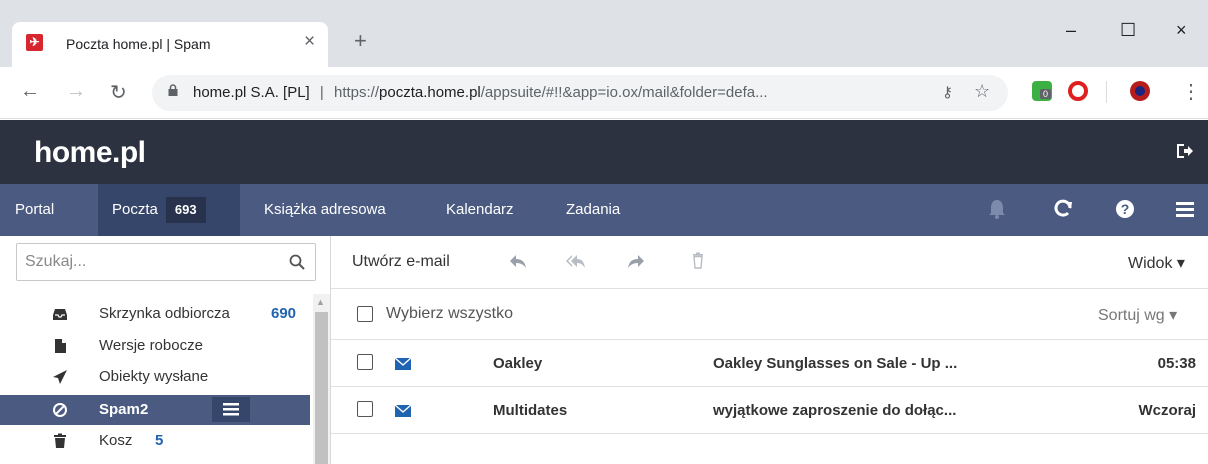  Describe the element at coordinates (76, 91) in the screenshot. I see `forward-icon: →` at that location.